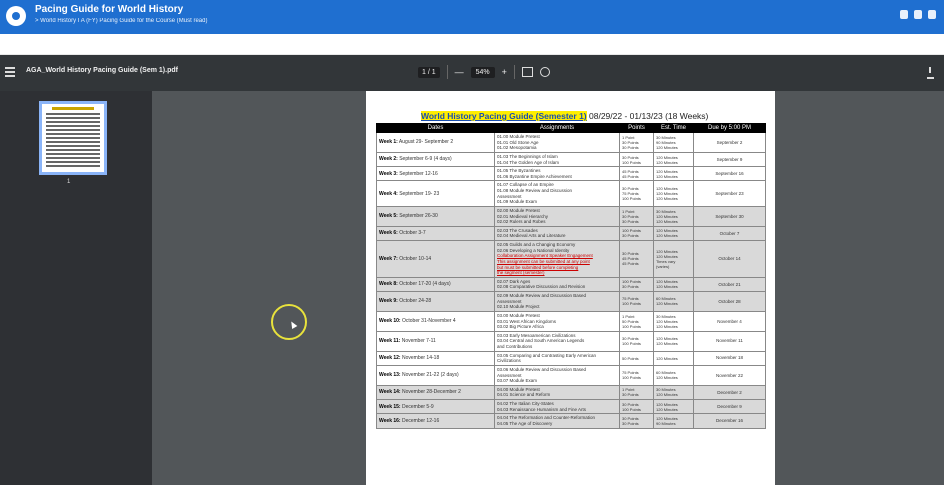  What do you see at coordinates (504, 116) in the screenshot?
I see `document-title-main: World History Pacing Guide (Semester 1)` at bounding box center [504, 116].